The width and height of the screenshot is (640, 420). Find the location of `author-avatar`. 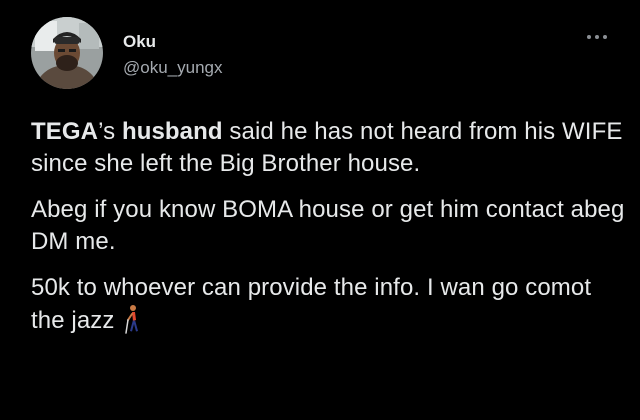

author-avatar is located at coordinates (67, 53).